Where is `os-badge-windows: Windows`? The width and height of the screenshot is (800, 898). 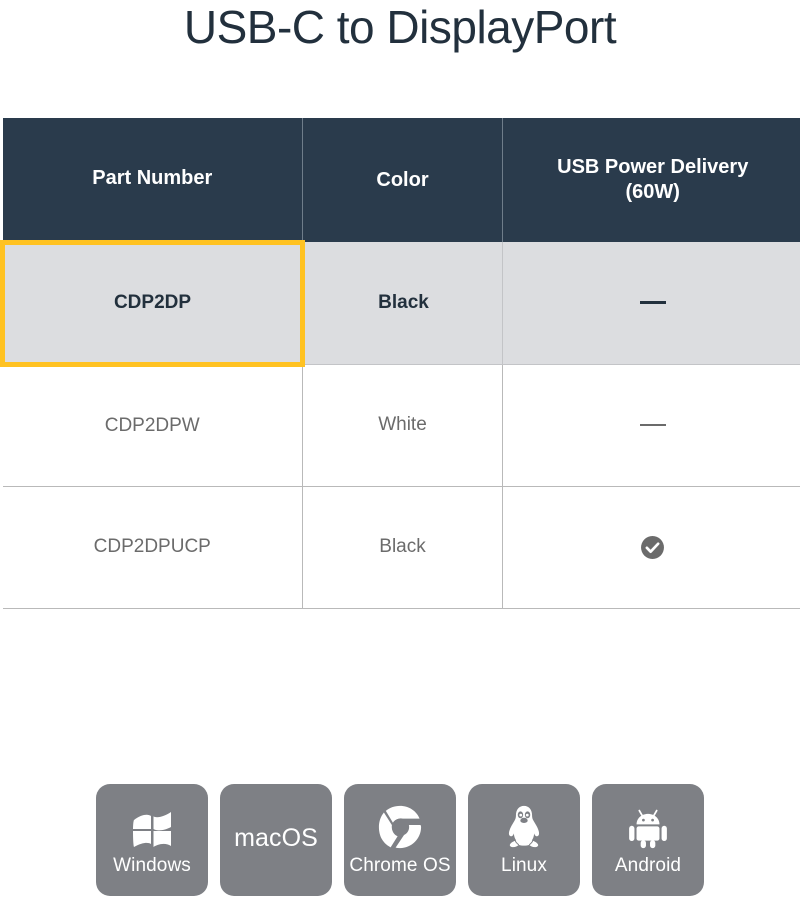
os-badge-windows: Windows is located at coordinates (152, 840).